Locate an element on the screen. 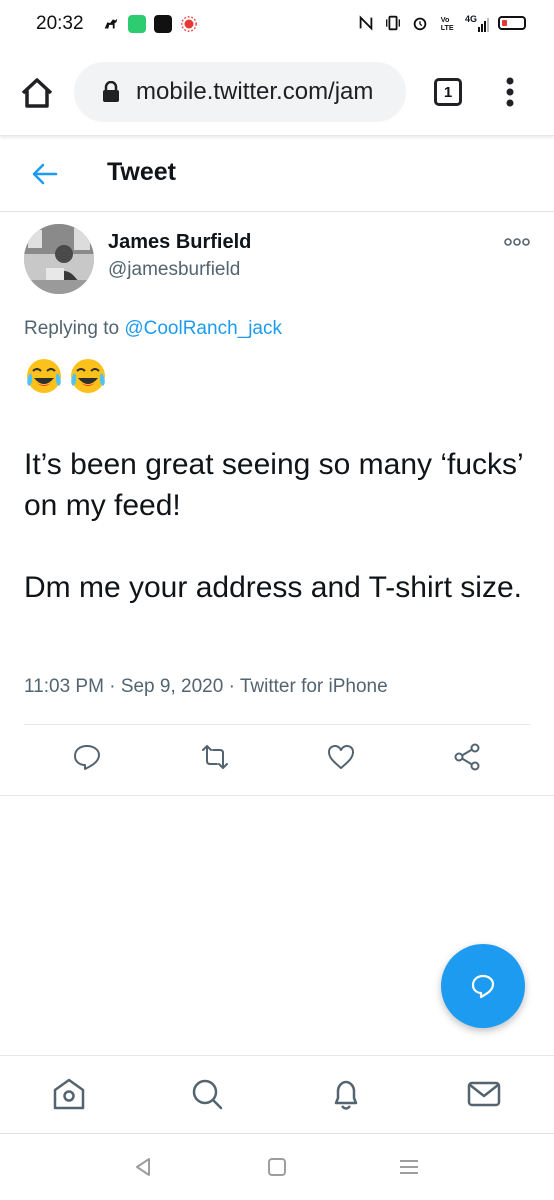 The width and height of the screenshot is (554, 1200). system-navigation-bar is located at coordinates (277, 1166).